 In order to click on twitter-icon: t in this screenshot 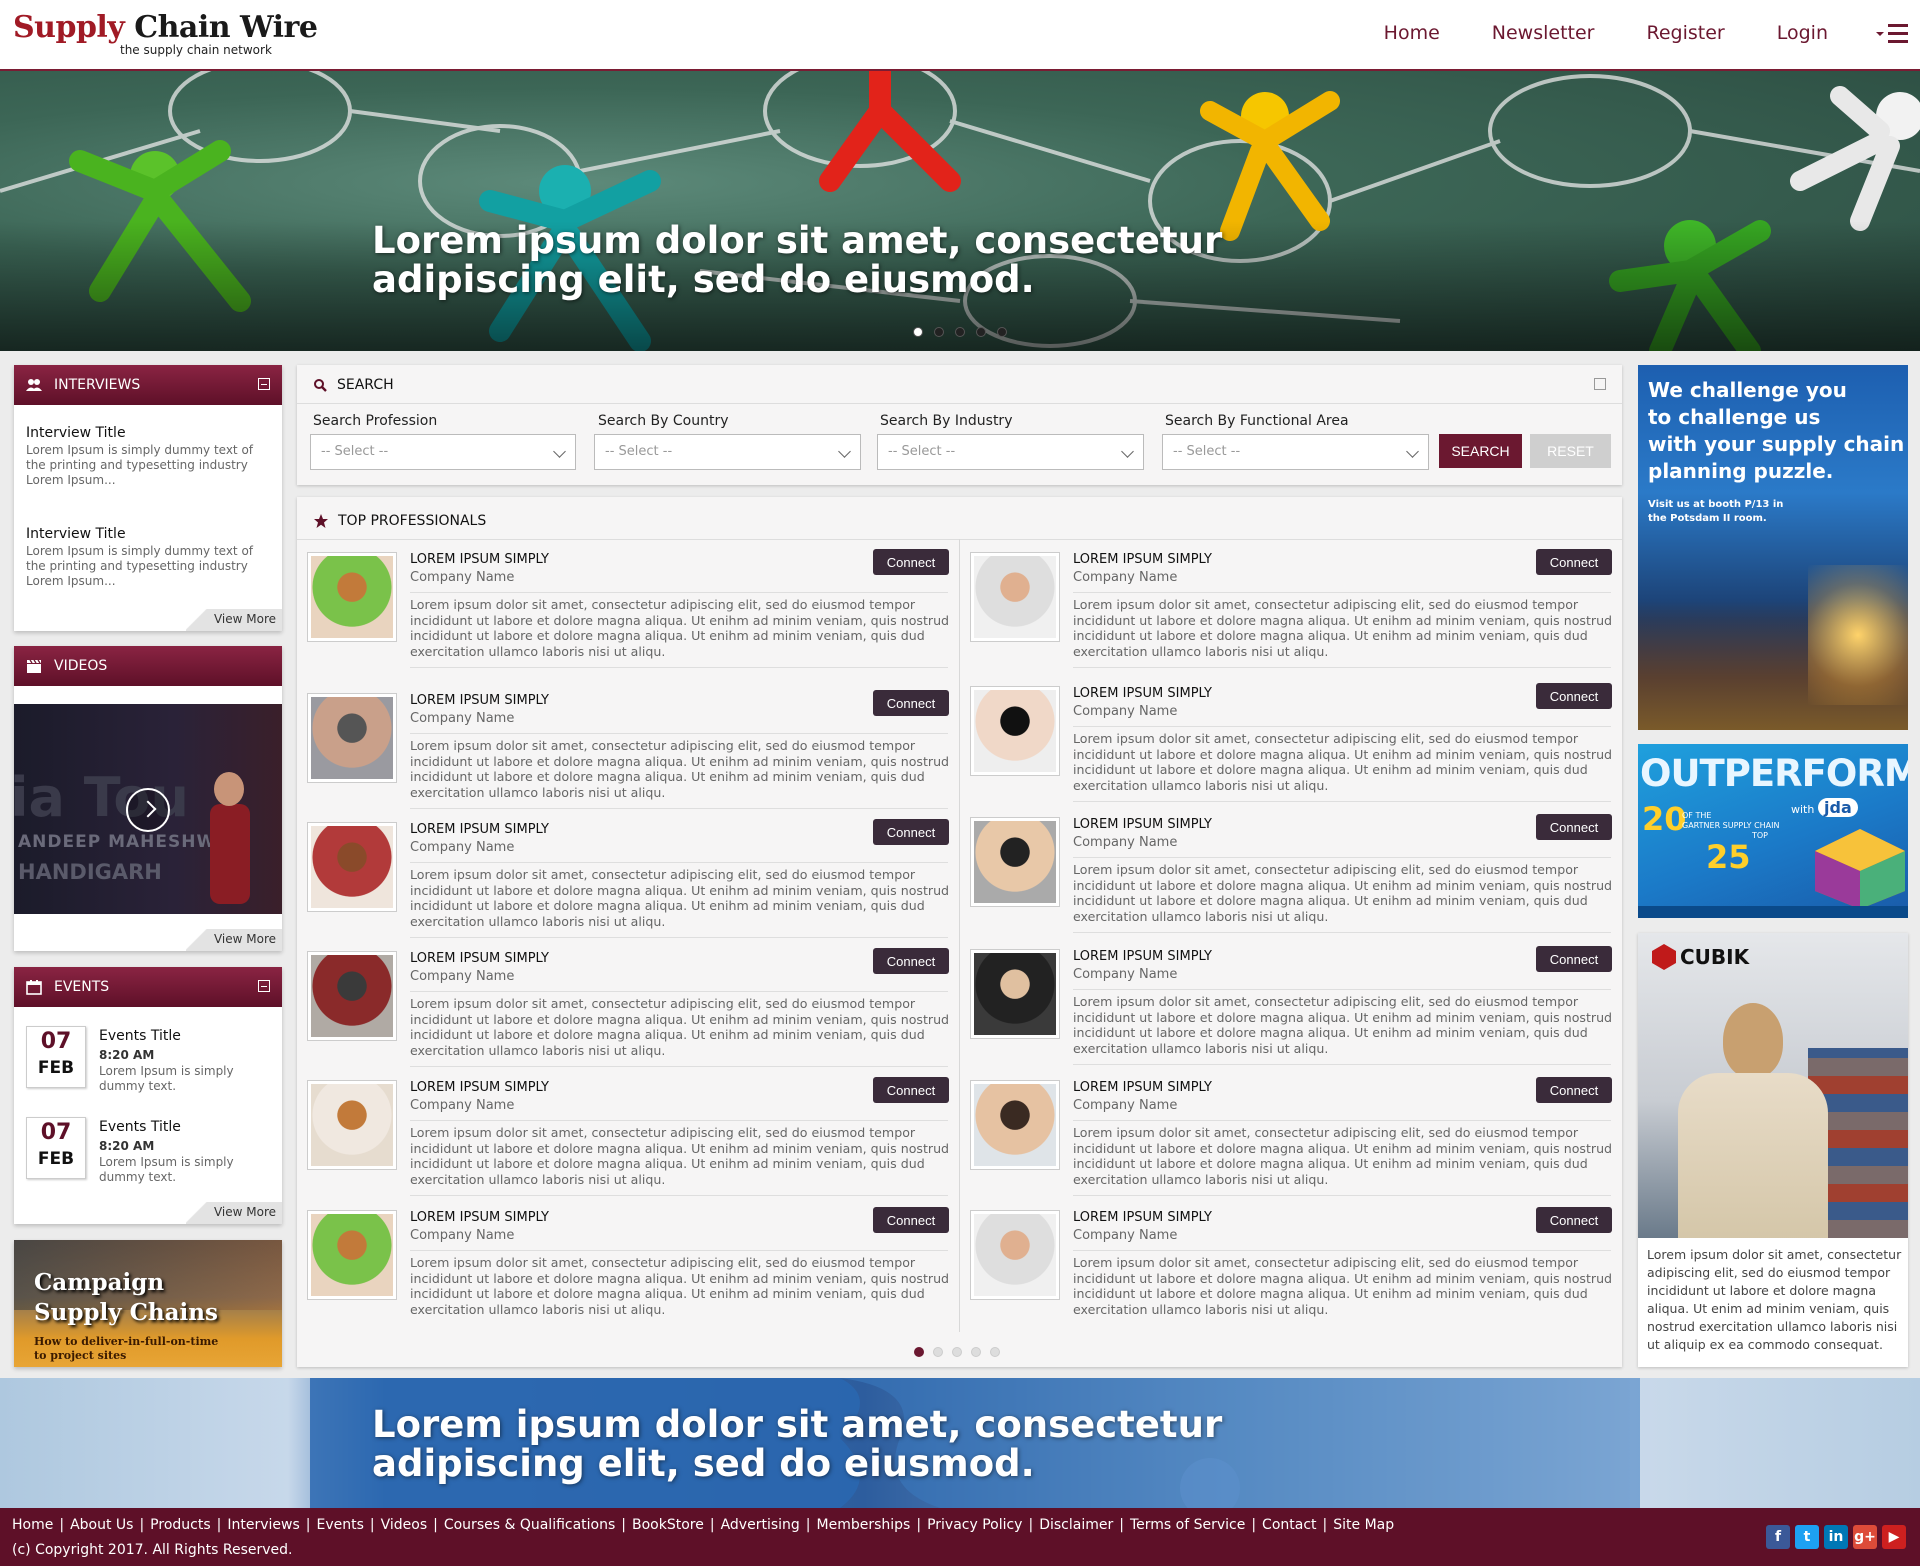, I will do `click(1807, 1537)`.